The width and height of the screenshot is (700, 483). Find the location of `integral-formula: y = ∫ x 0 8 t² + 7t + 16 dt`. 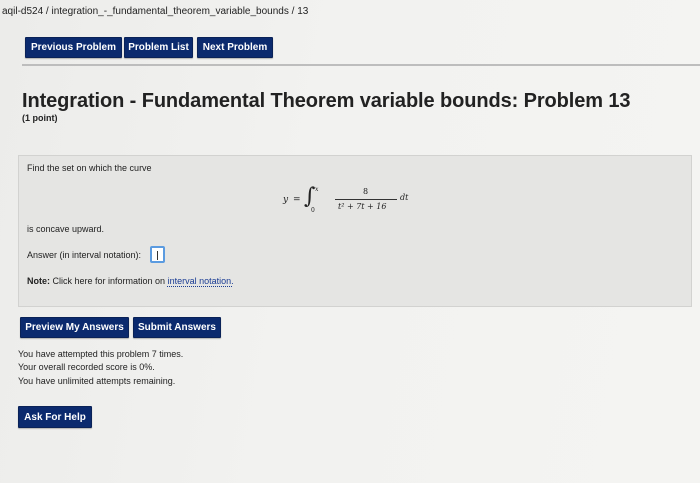

integral-formula: y = ∫ x 0 8 t² + 7t + 16 dt is located at coordinates (353, 200).